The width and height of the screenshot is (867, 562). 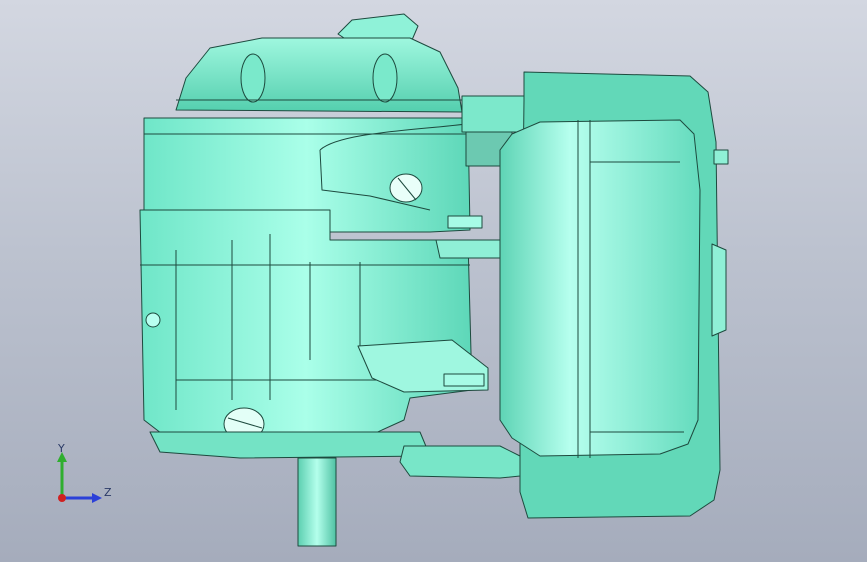 What do you see at coordinates (460, 462) in the screenshot?
I see `exhaust-tube` at bounding box center [460, 462].